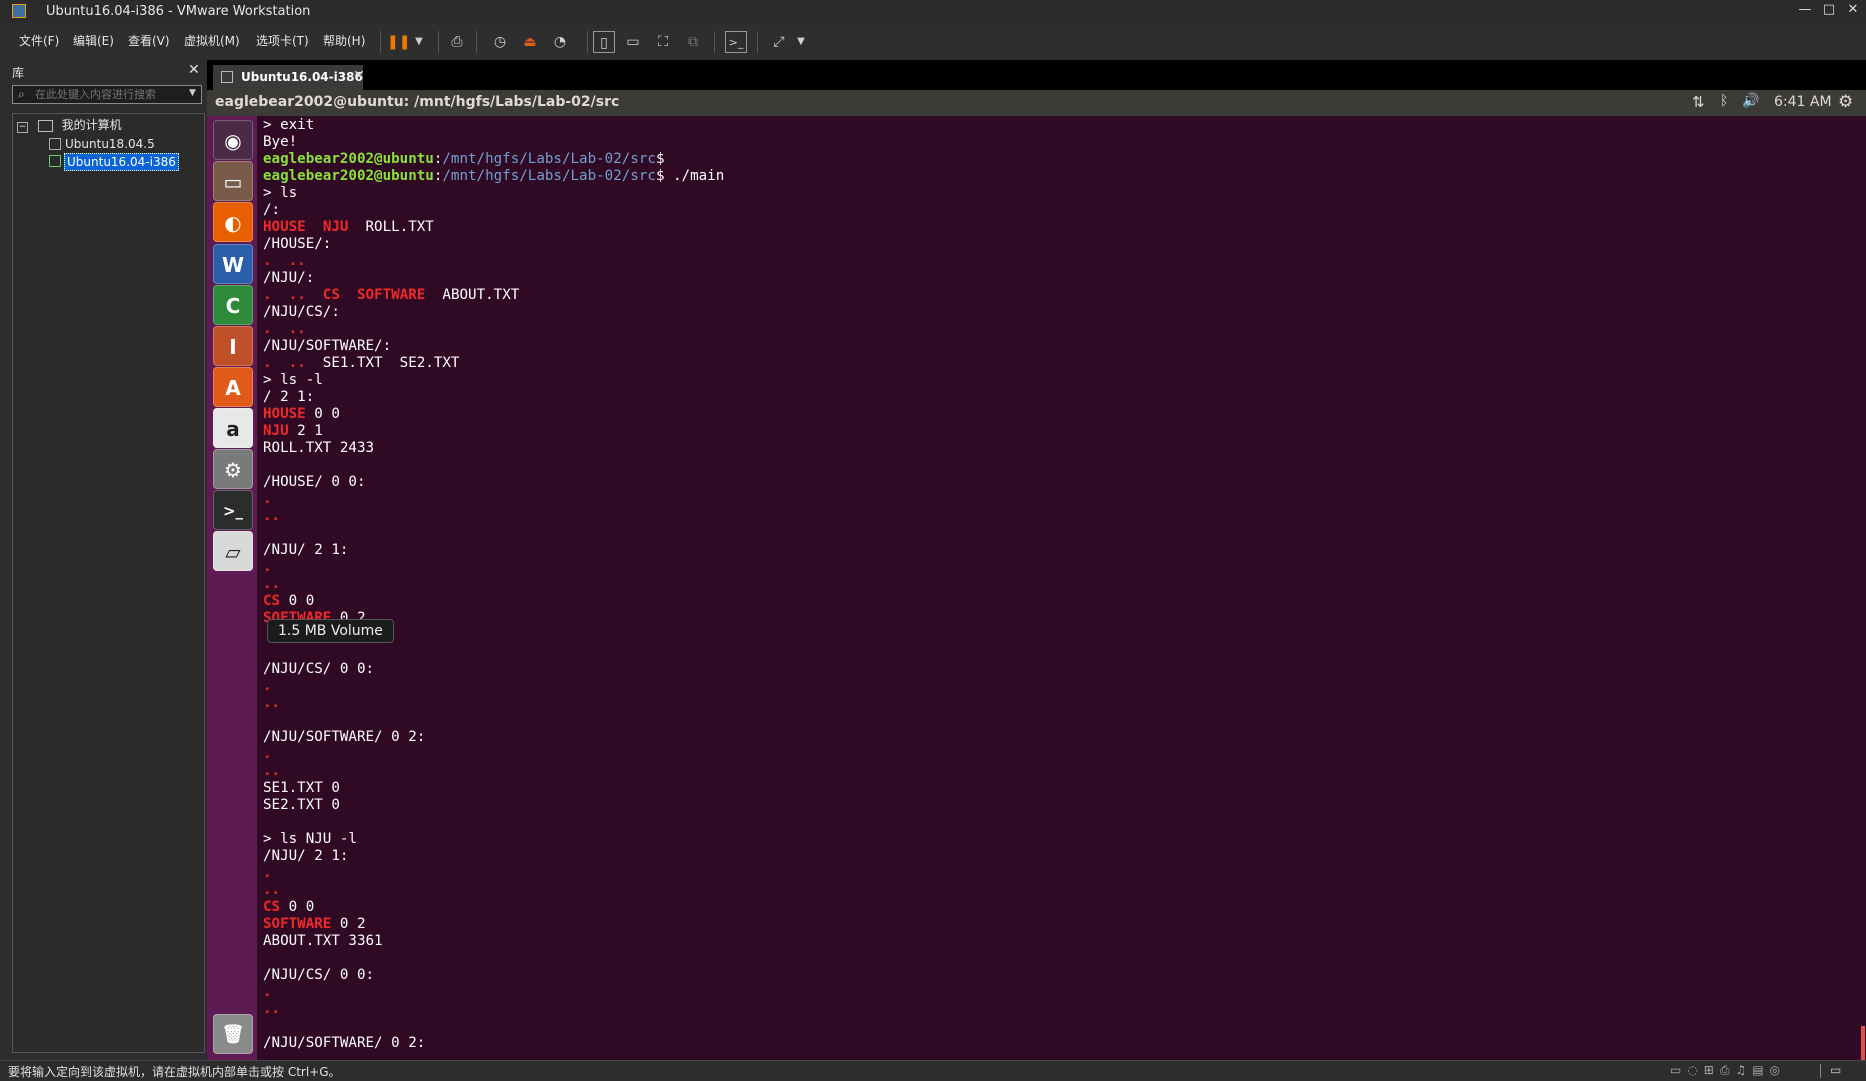  Describe the element at coordinates (1698, 102) in the screenshot. I see `network-icon: ⇅` at that location.